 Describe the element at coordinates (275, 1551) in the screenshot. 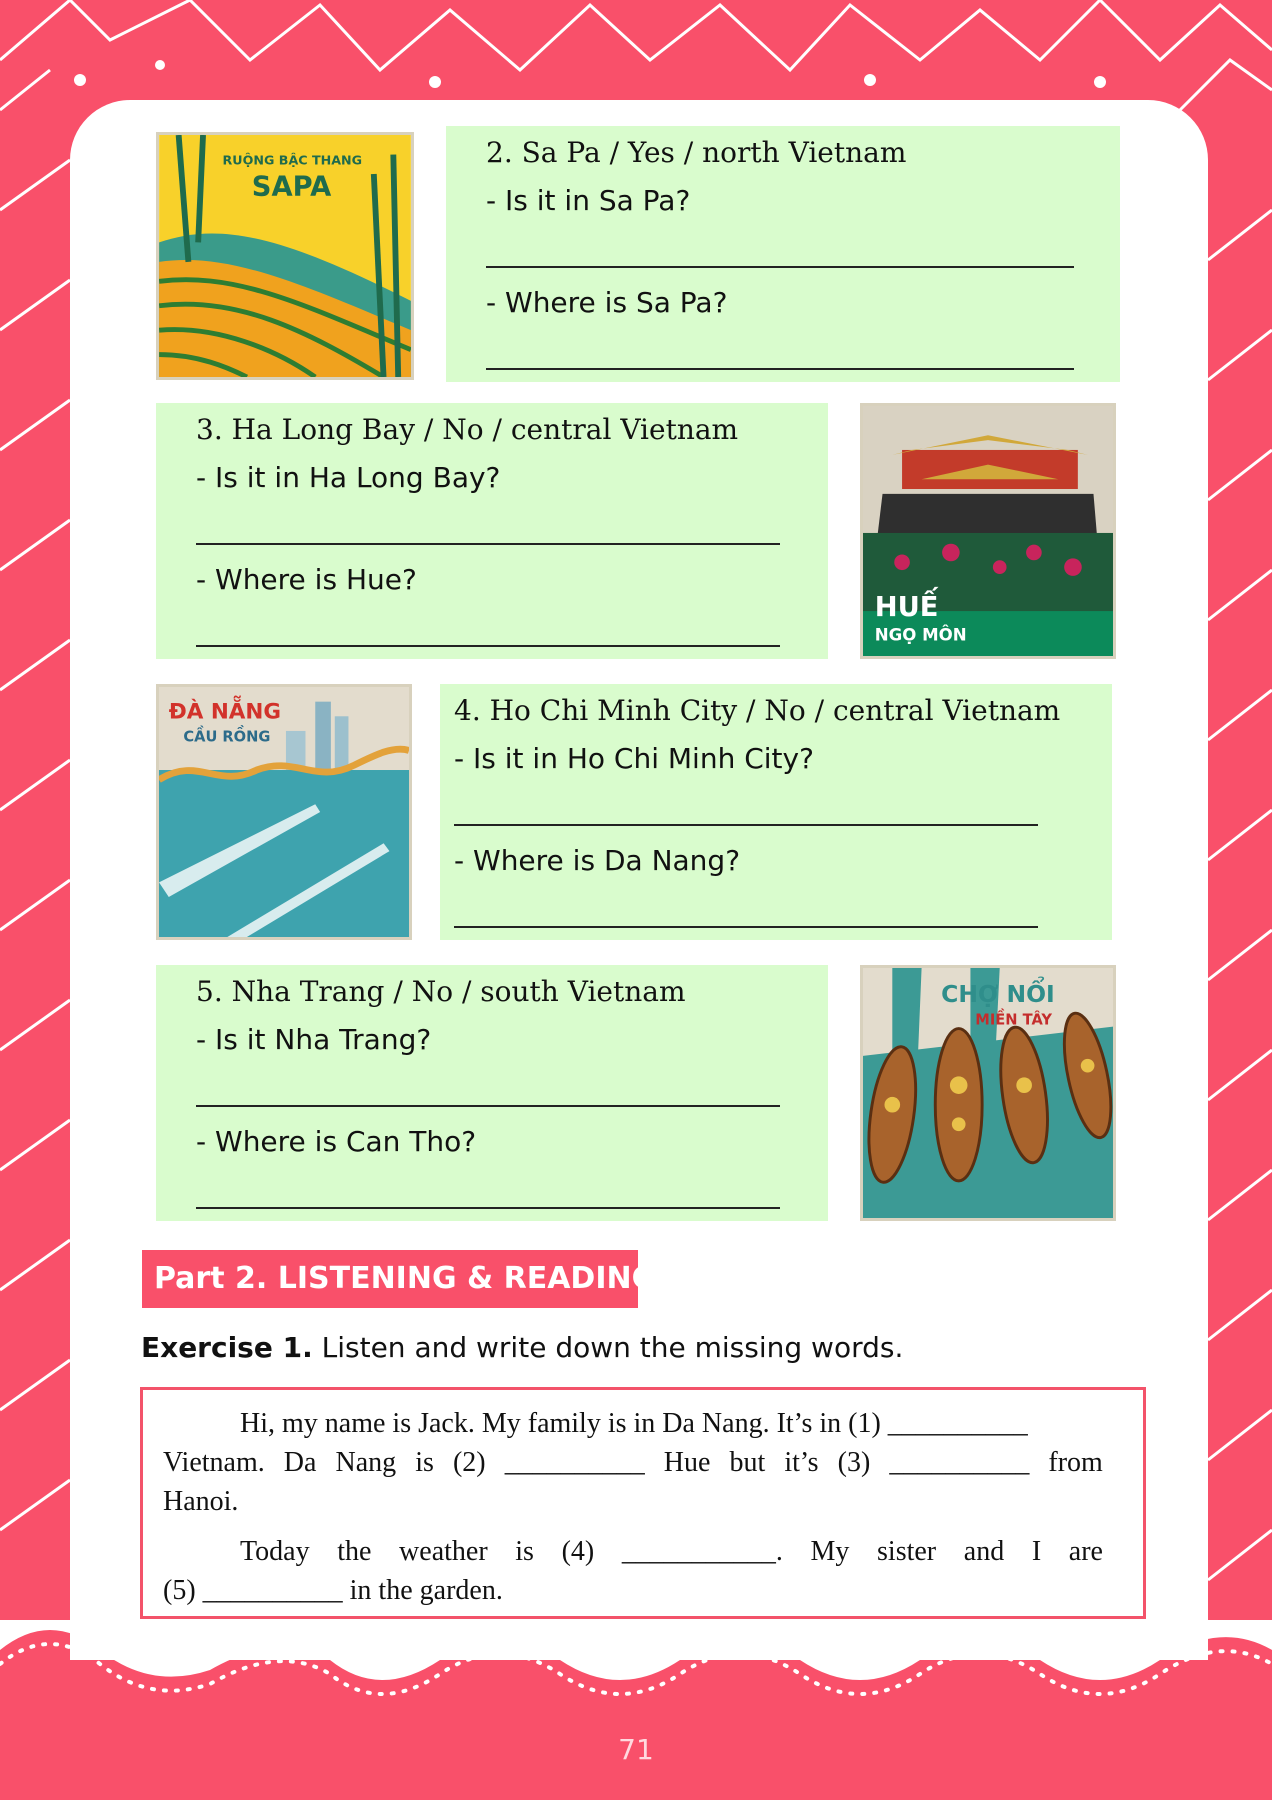

I see `passage-word: Today` at that location.